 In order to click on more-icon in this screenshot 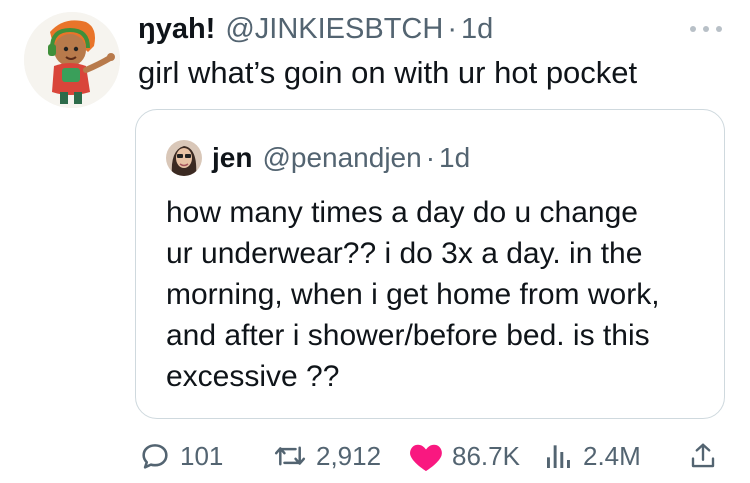, I will do `click(706, 29)`.